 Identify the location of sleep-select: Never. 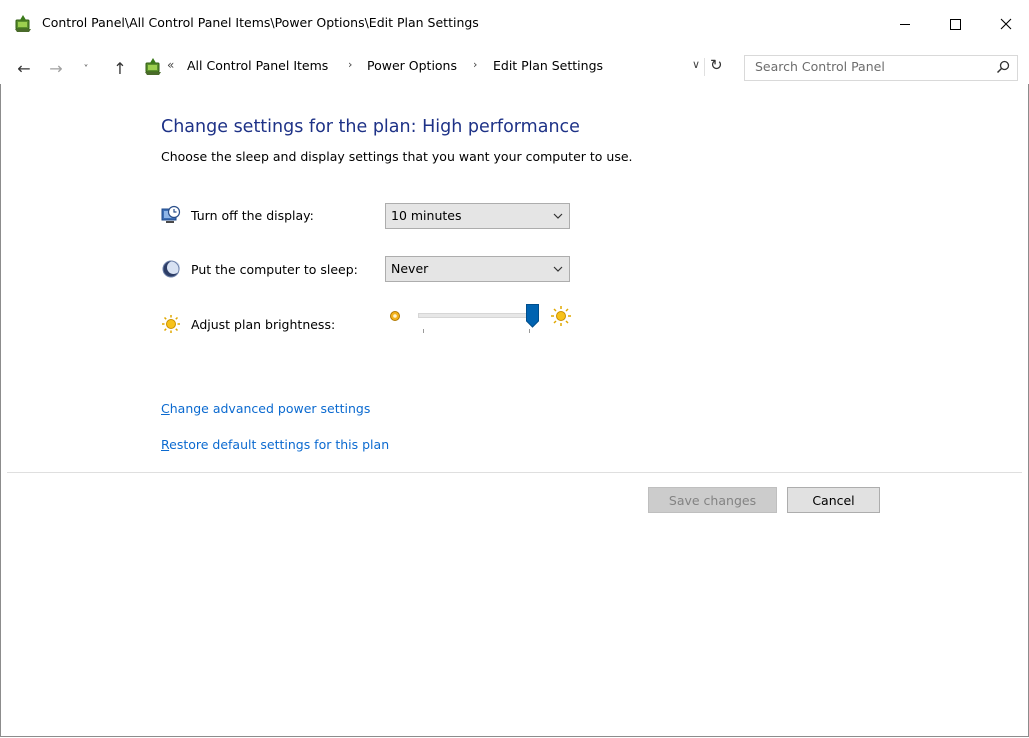
(477, 269).